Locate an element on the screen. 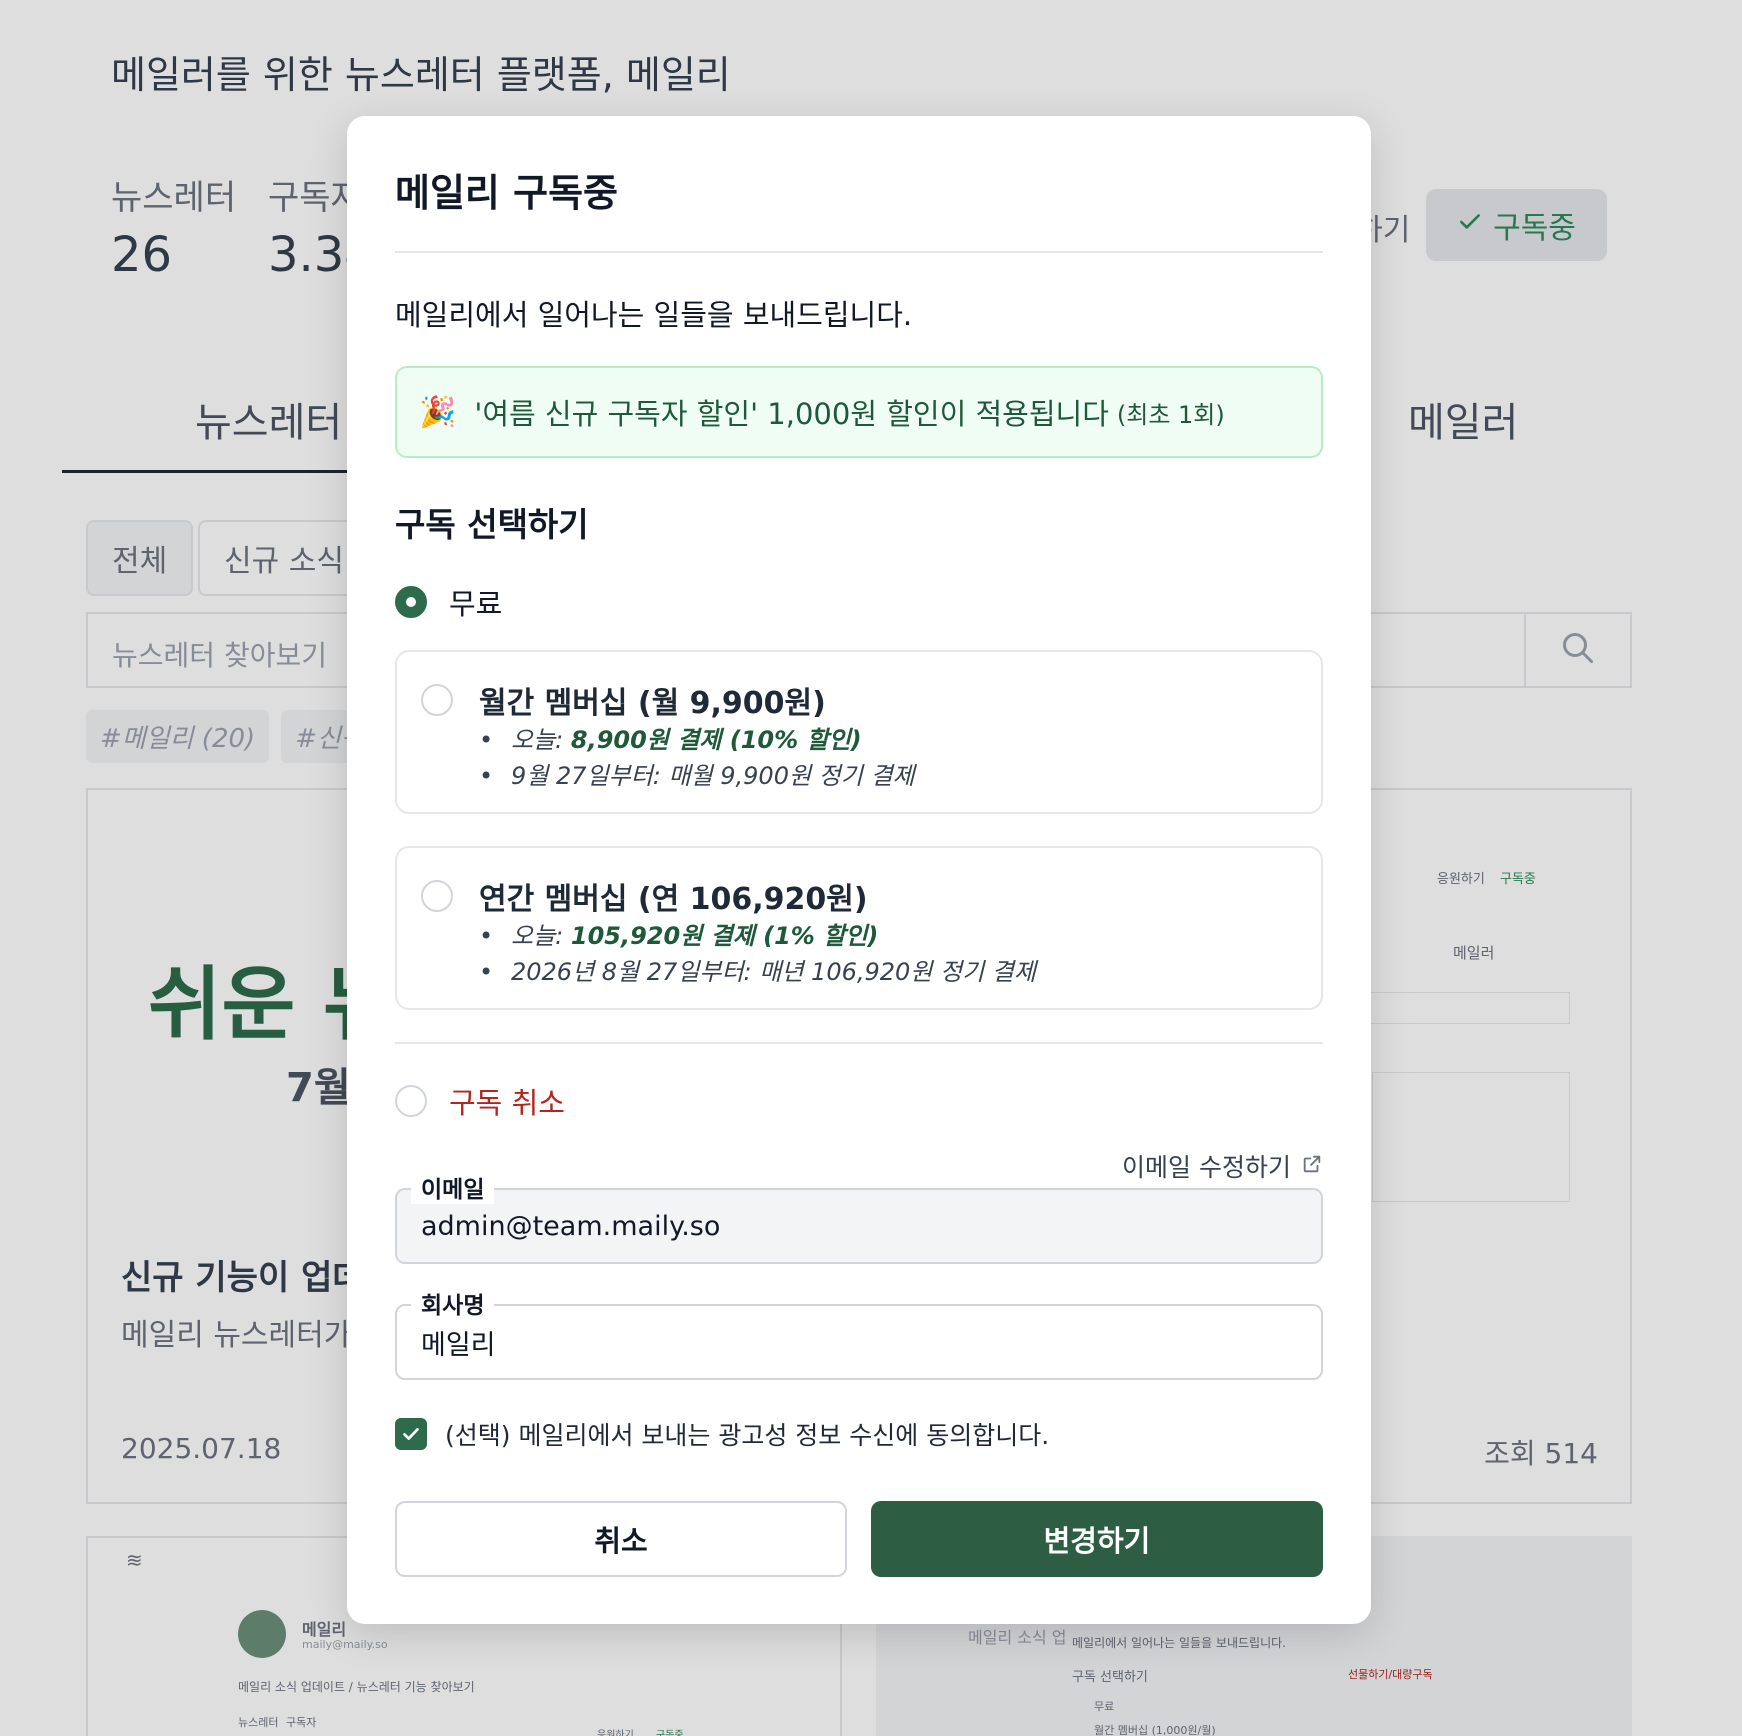  option-cancel-label: 구독 취소 is located at coordinates (507, 1103).